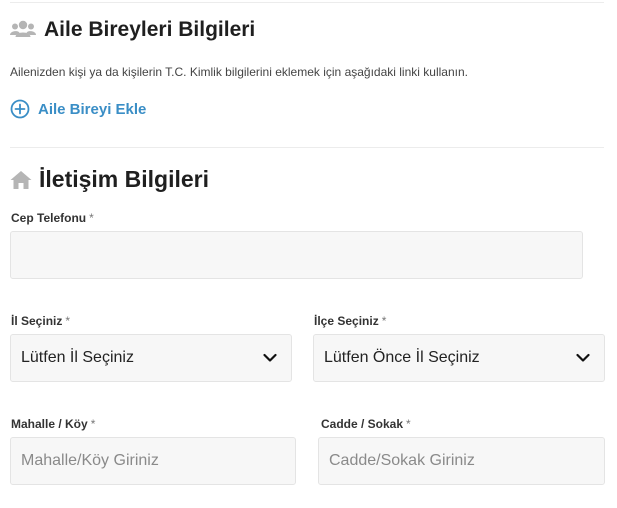 This screenshot has width=617, height=508. Describe the element at coordinates (92, 109) in the screenshot. I see `add-family-member-label: Aile Bireyi Ekle` at that location.